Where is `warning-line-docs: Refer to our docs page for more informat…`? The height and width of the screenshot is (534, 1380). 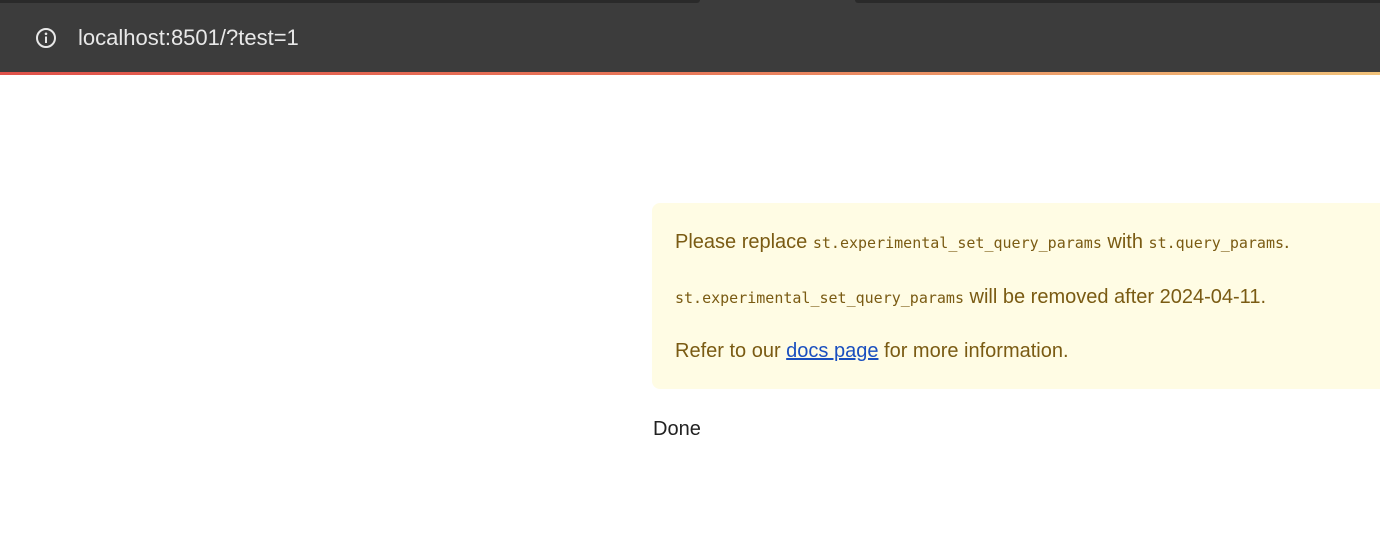
warning-line-docs: Refer to our docs page for more informat… is located at coordinates (872, 351).